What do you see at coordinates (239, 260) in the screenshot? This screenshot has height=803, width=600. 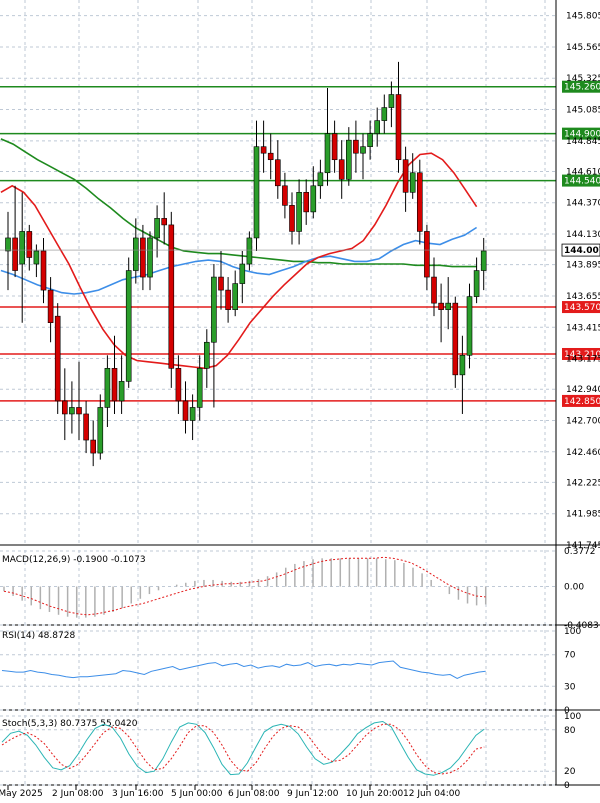 I see `ma-mid-line` at bounding box center [239, 260].